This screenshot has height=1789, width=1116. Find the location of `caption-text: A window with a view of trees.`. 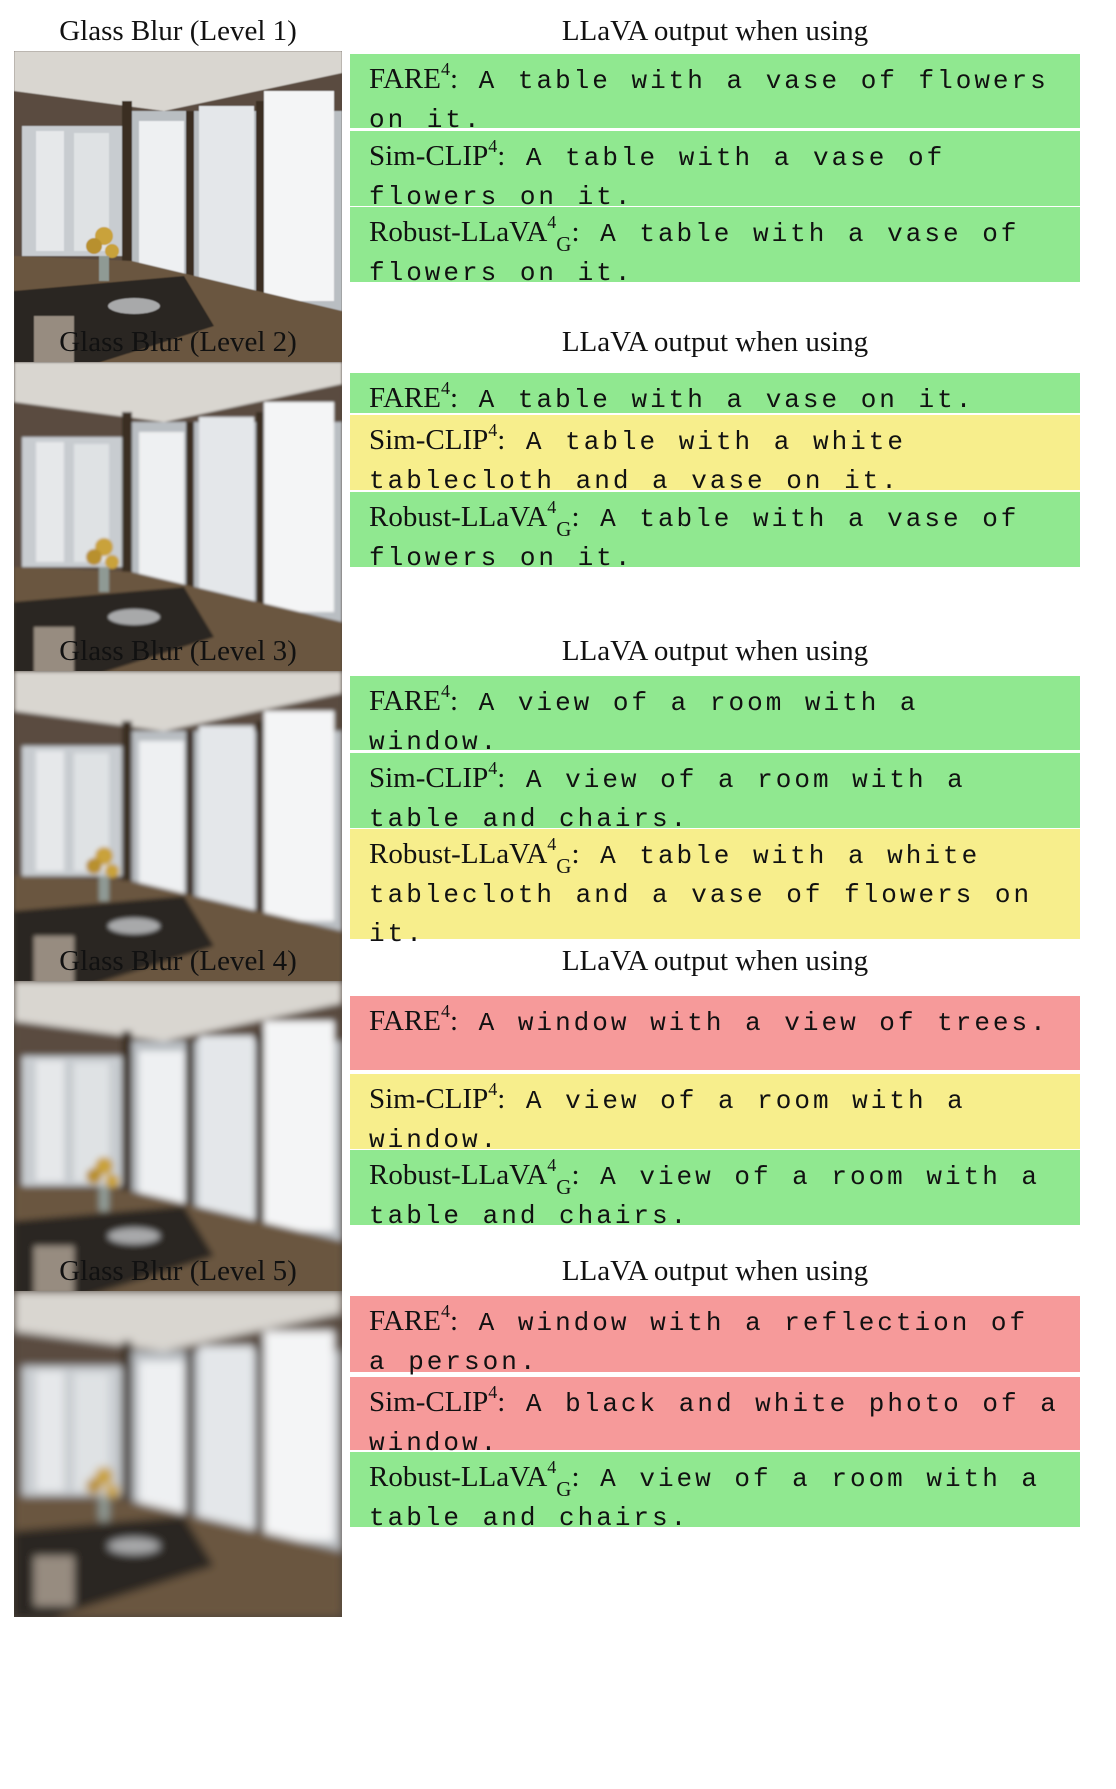

caption-text: A window with a view of trees. is located at coordinates (763, 1023).